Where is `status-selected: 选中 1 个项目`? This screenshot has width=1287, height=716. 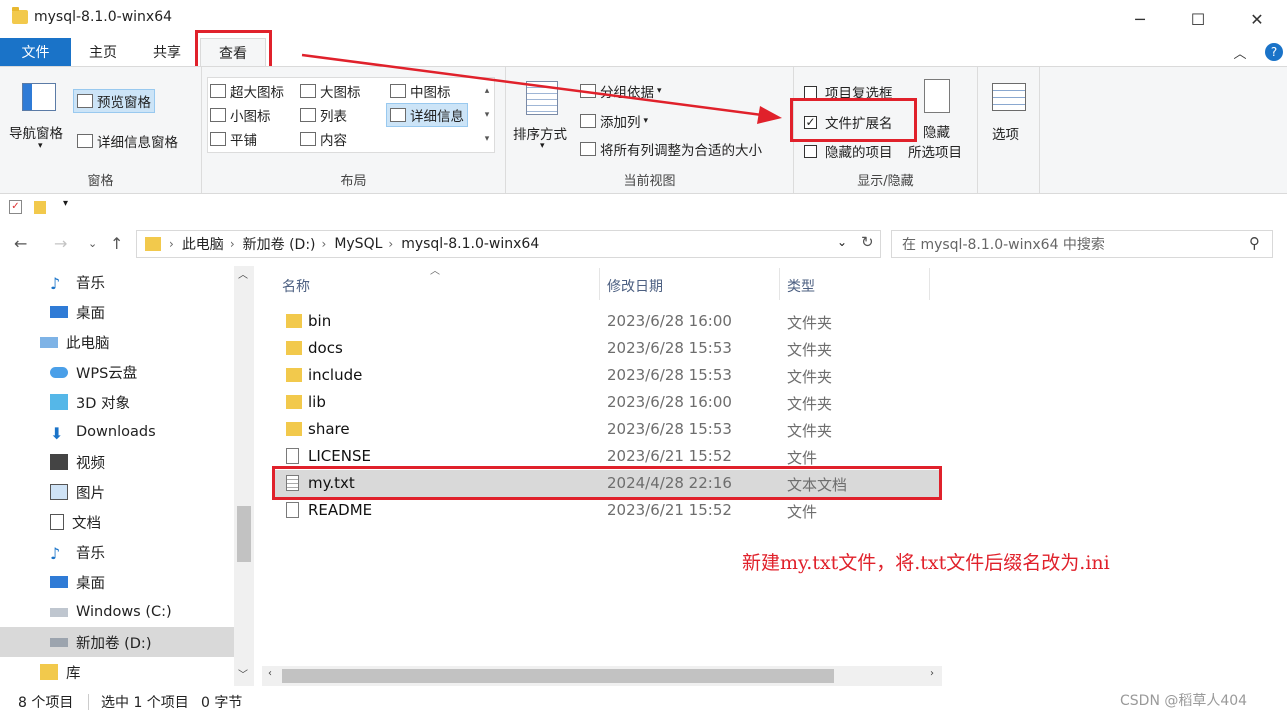
status-selected: 选中 1 个项目 is located at coordinates (145, 703).